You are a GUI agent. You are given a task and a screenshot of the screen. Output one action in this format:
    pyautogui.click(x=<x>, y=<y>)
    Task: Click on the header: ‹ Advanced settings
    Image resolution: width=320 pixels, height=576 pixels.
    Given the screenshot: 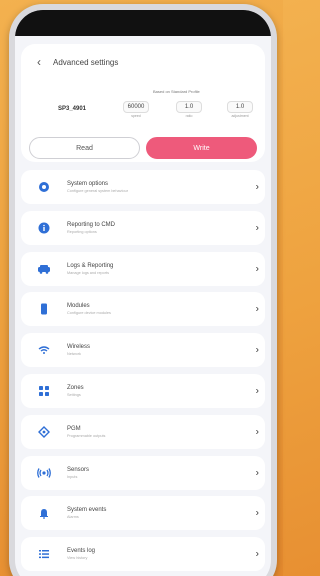 What is the action you would take?
    pyautogui.click(x=74, y=62)
    